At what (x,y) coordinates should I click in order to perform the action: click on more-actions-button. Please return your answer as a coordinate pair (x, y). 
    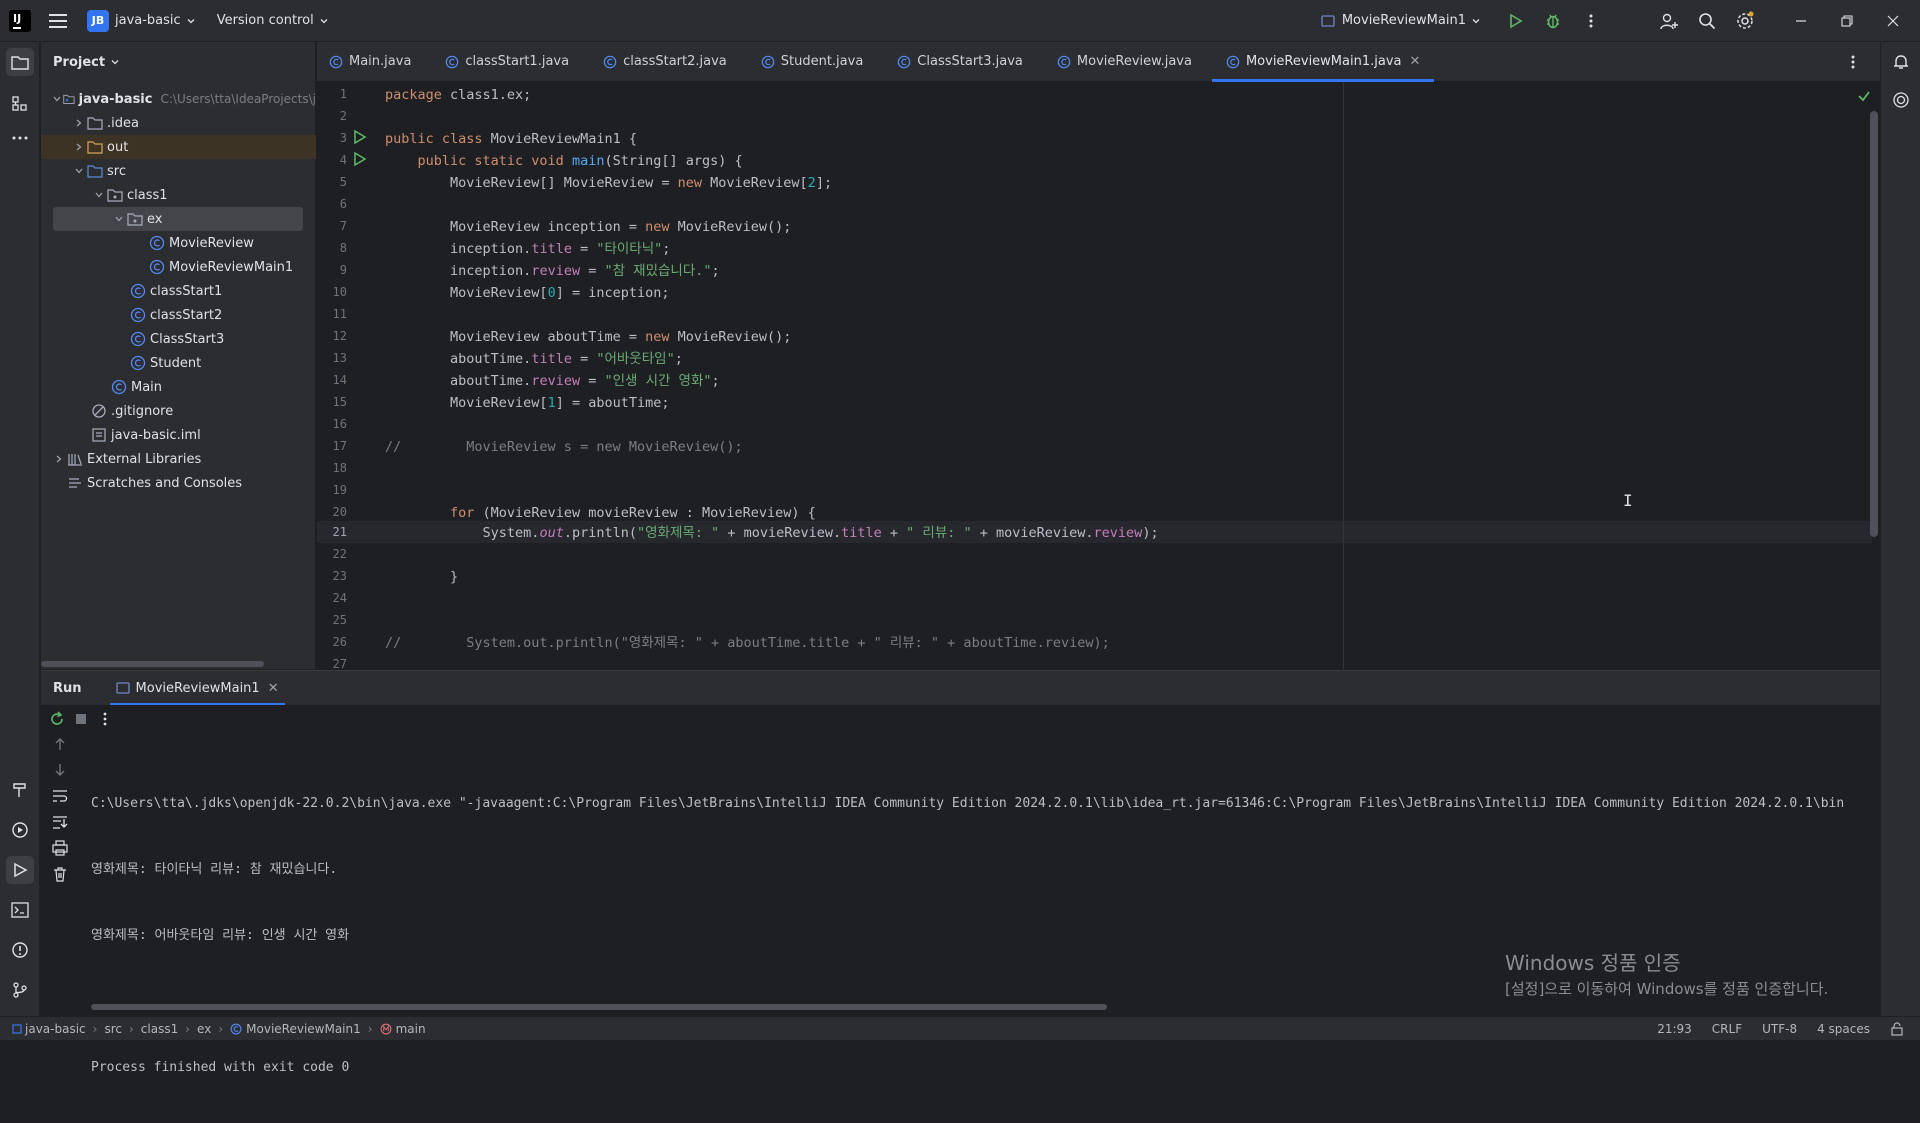
    Looking at the image, I should click on (1591, 21).